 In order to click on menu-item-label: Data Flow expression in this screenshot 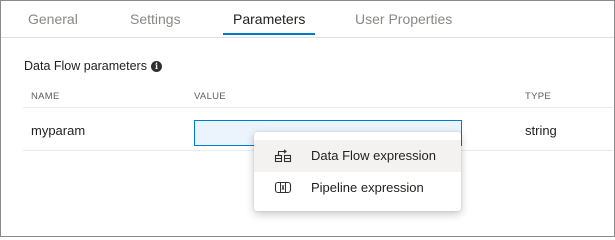, I will do `click(373, 155)`.